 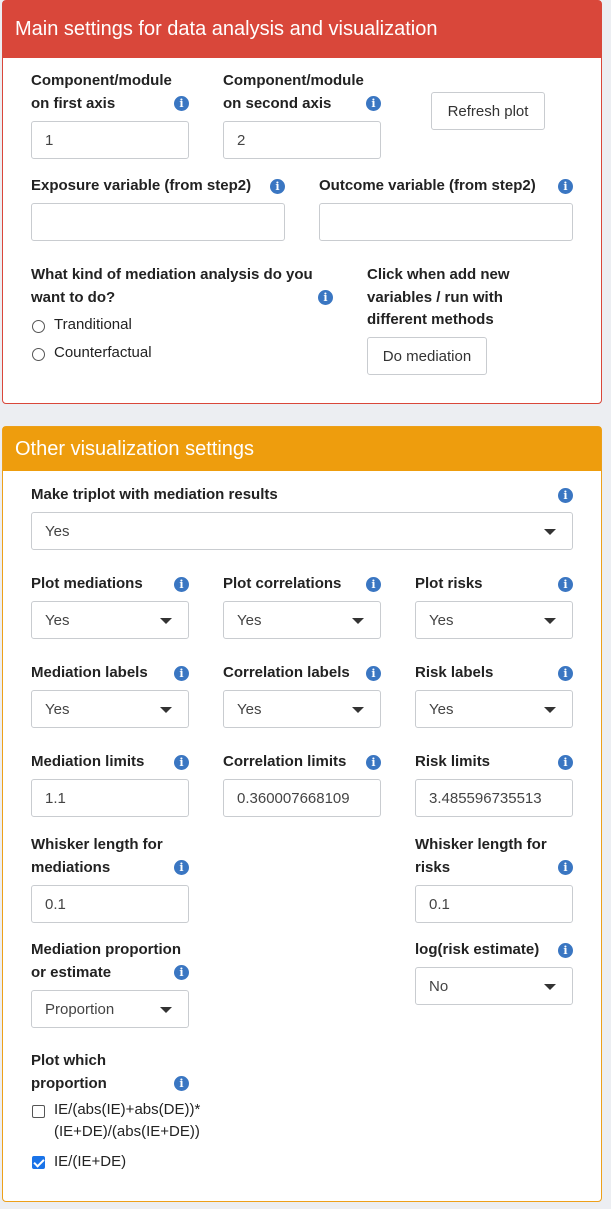 What do you see at coordinates (97, 856) in the screenshot?
I see `whisker-mediations-label: Whisker length for mediations` at bounding box center [97, 856].